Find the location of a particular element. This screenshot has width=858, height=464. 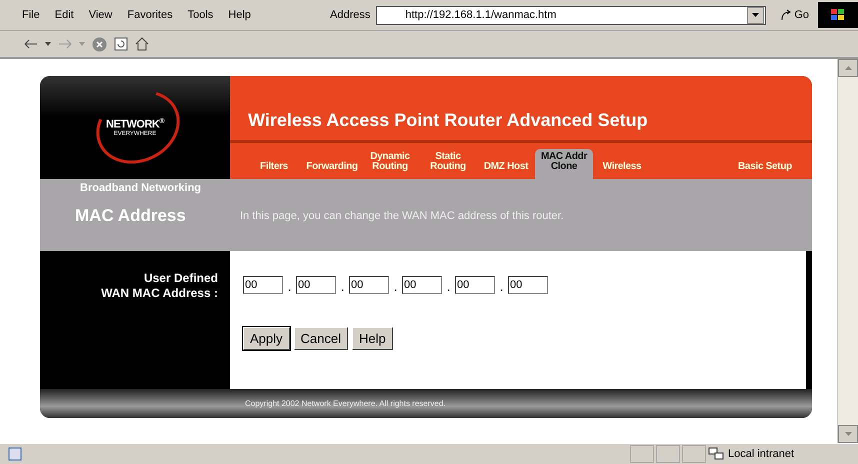

nav-tab: Filters is located at coordinates (274, 170).